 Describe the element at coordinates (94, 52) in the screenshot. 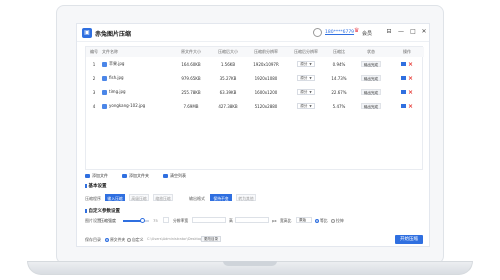

I see `col-header-index: 编号` at that location.